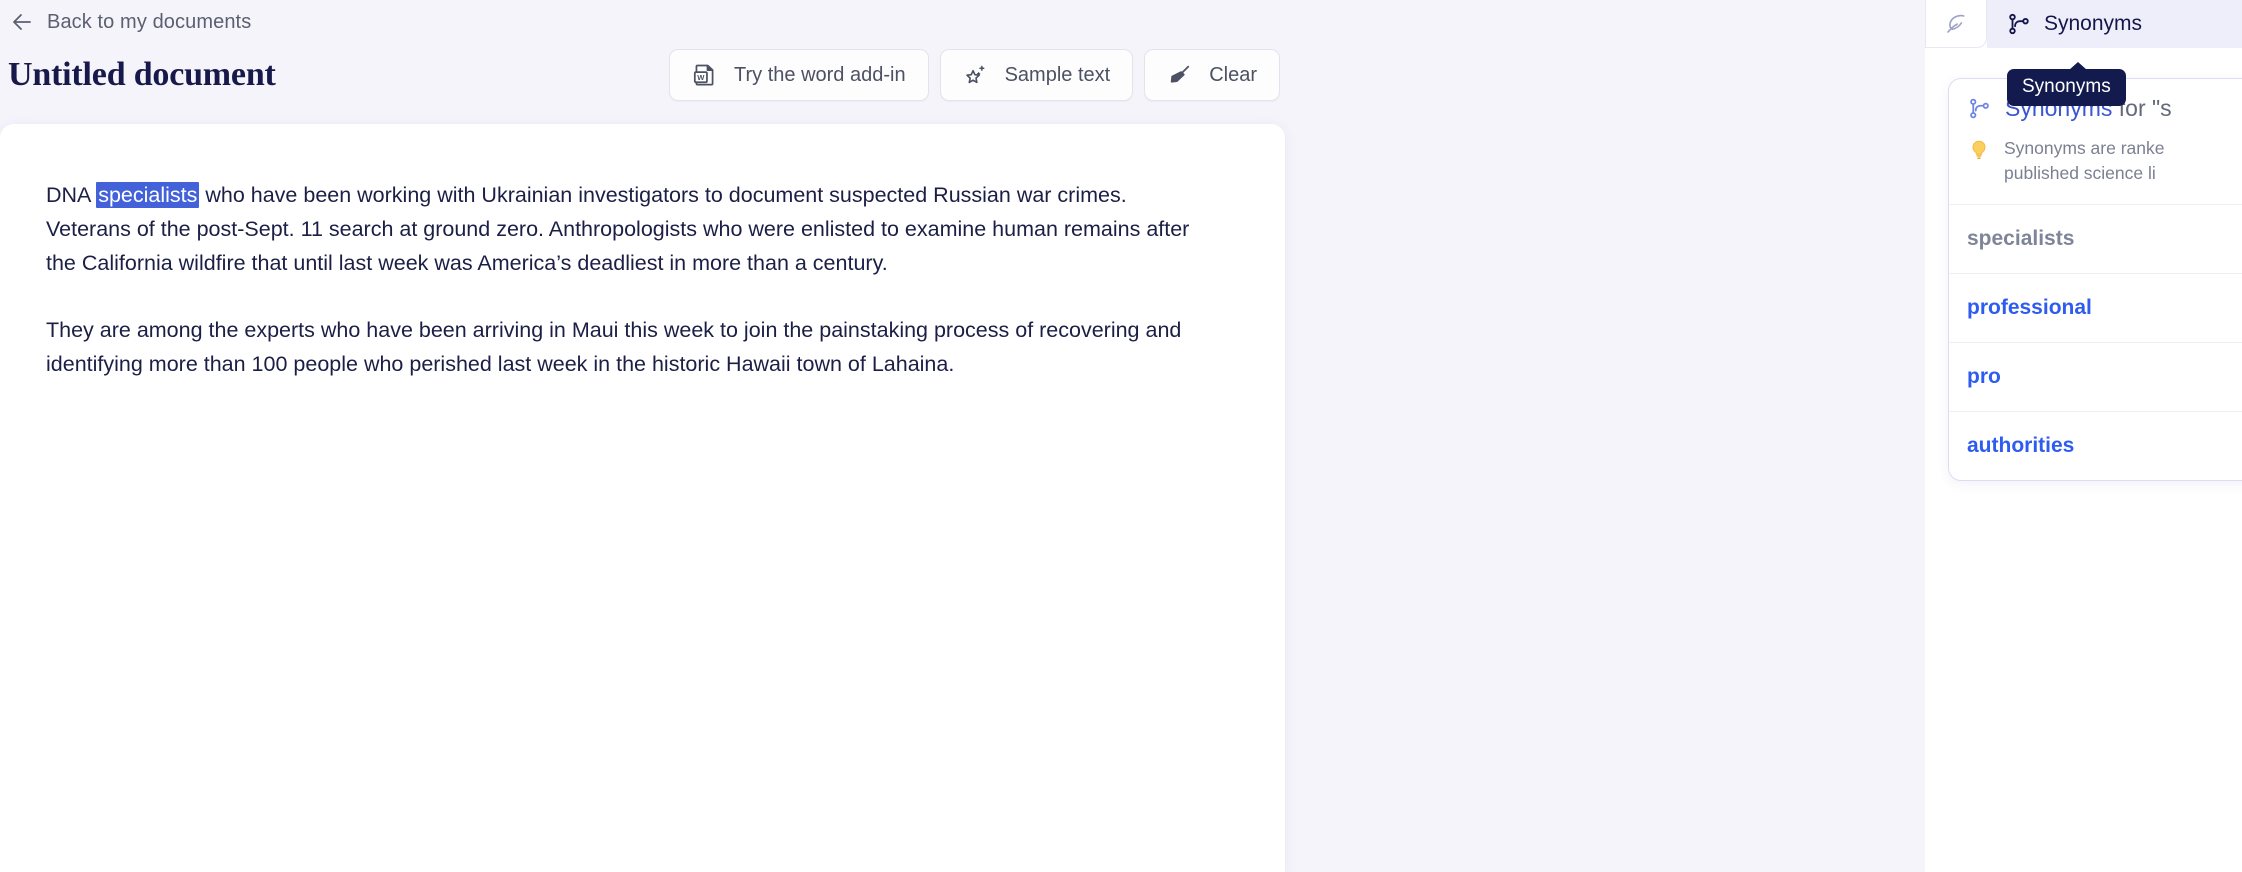  I want to click on sample-text-label: Sample text, so click(1057, 74).